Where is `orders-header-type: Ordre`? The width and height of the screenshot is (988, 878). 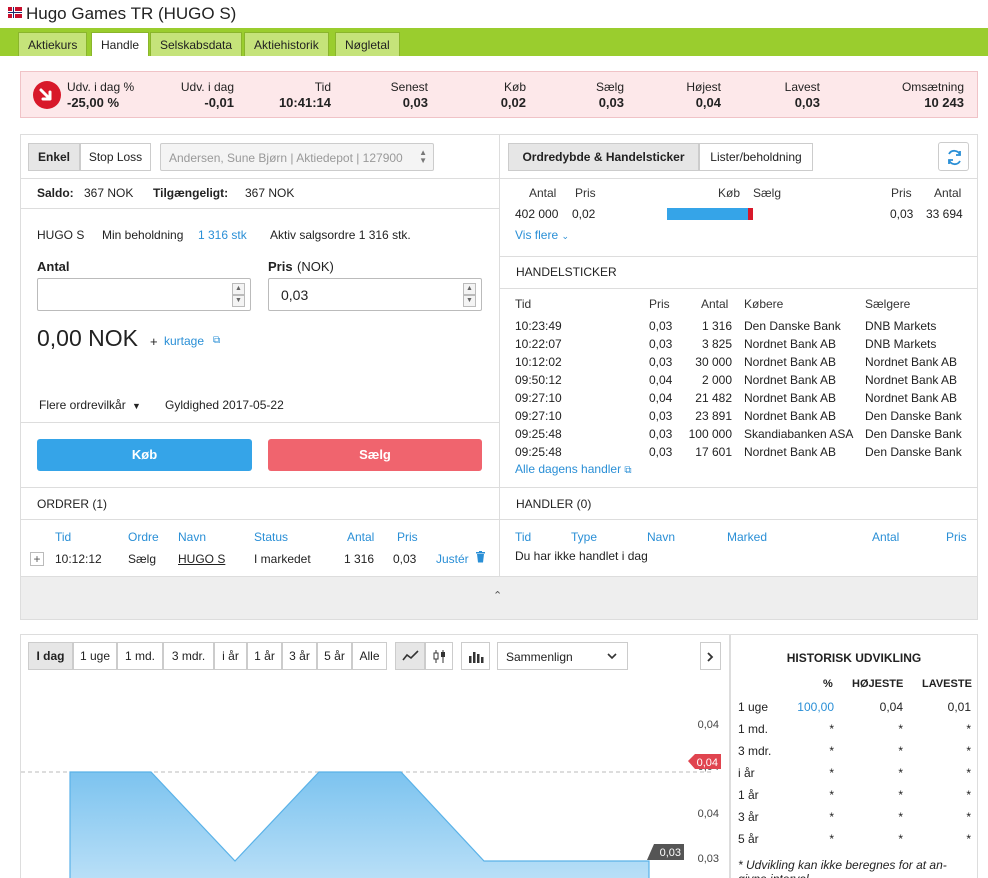
orders-header-type: Ordre is located at coordinates (143, 537).